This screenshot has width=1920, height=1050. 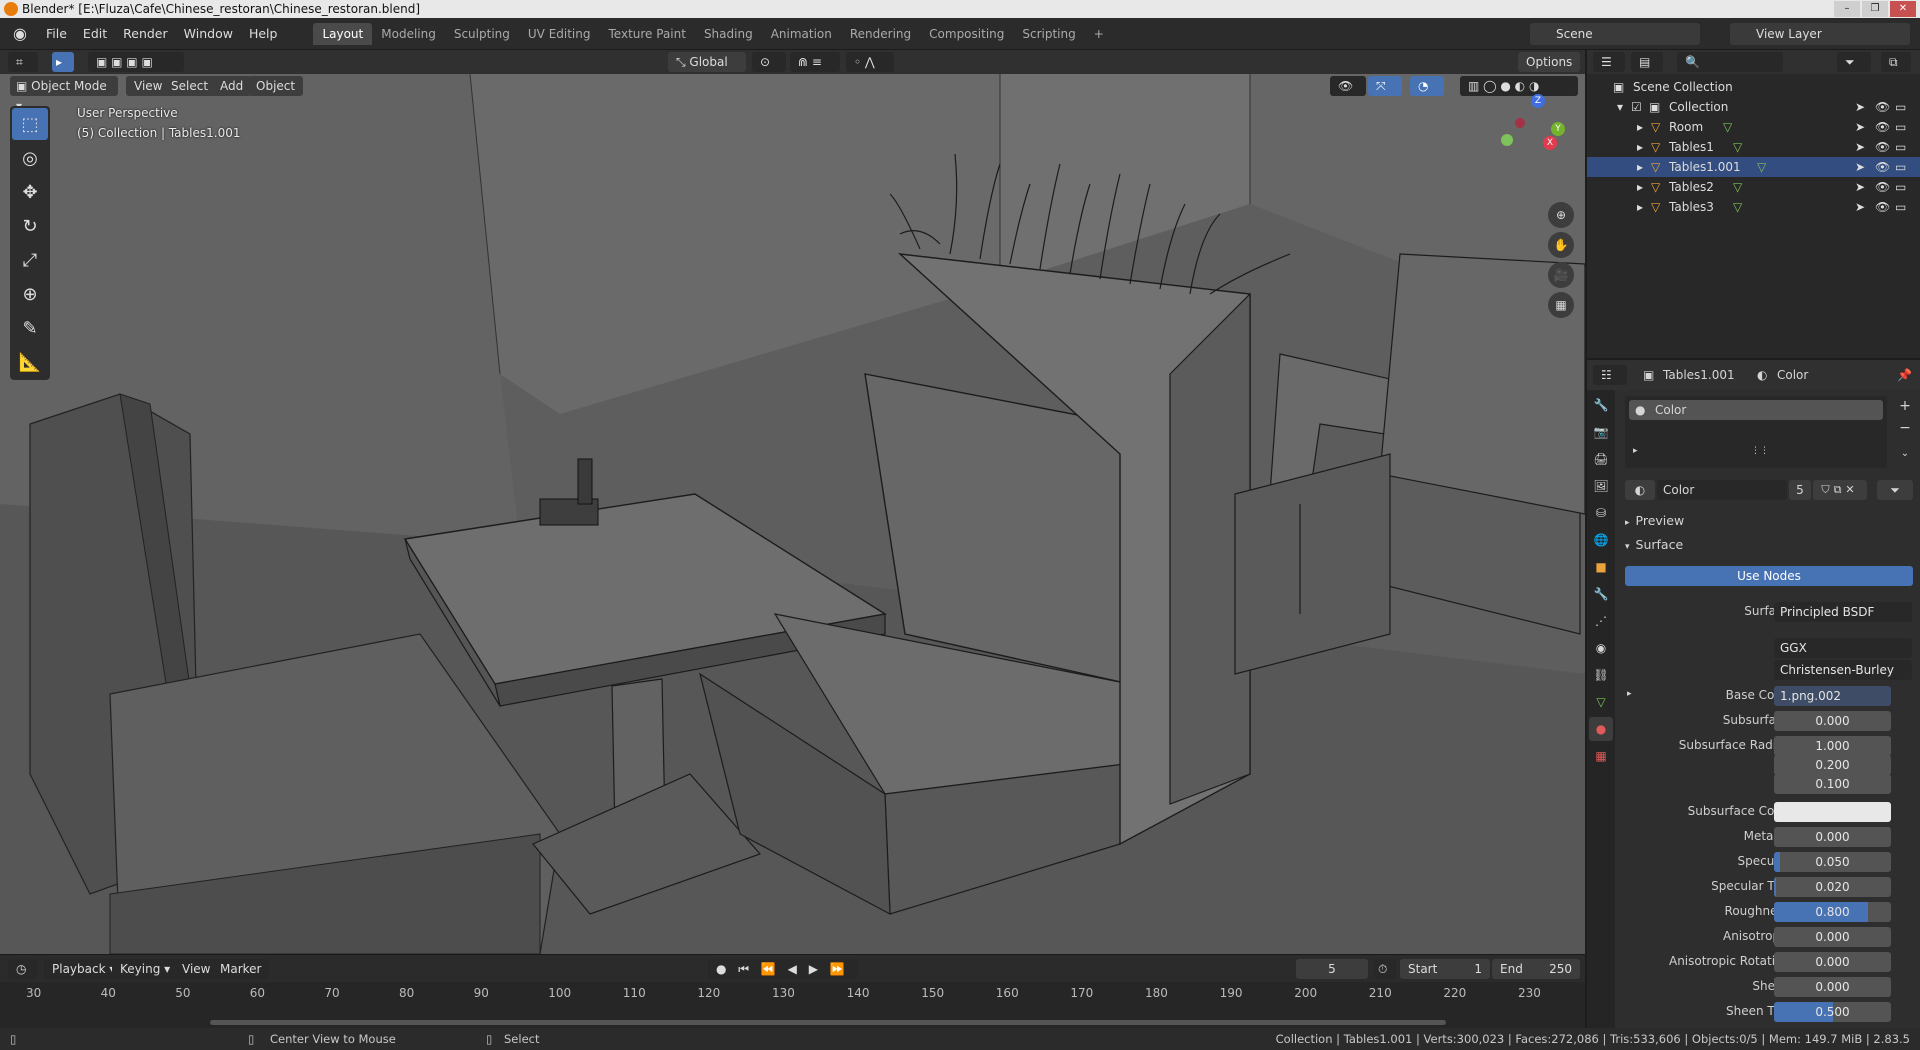 I want to click on move-tool-icon: ✥, so click(x=30, y=192).